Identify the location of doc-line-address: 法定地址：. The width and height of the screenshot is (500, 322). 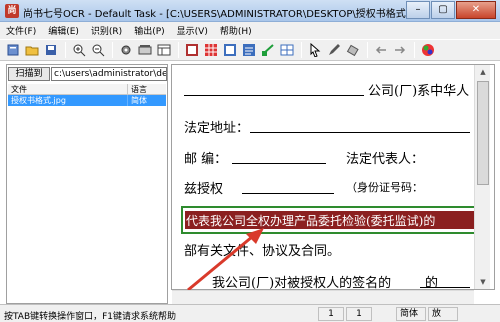
(217, 128).